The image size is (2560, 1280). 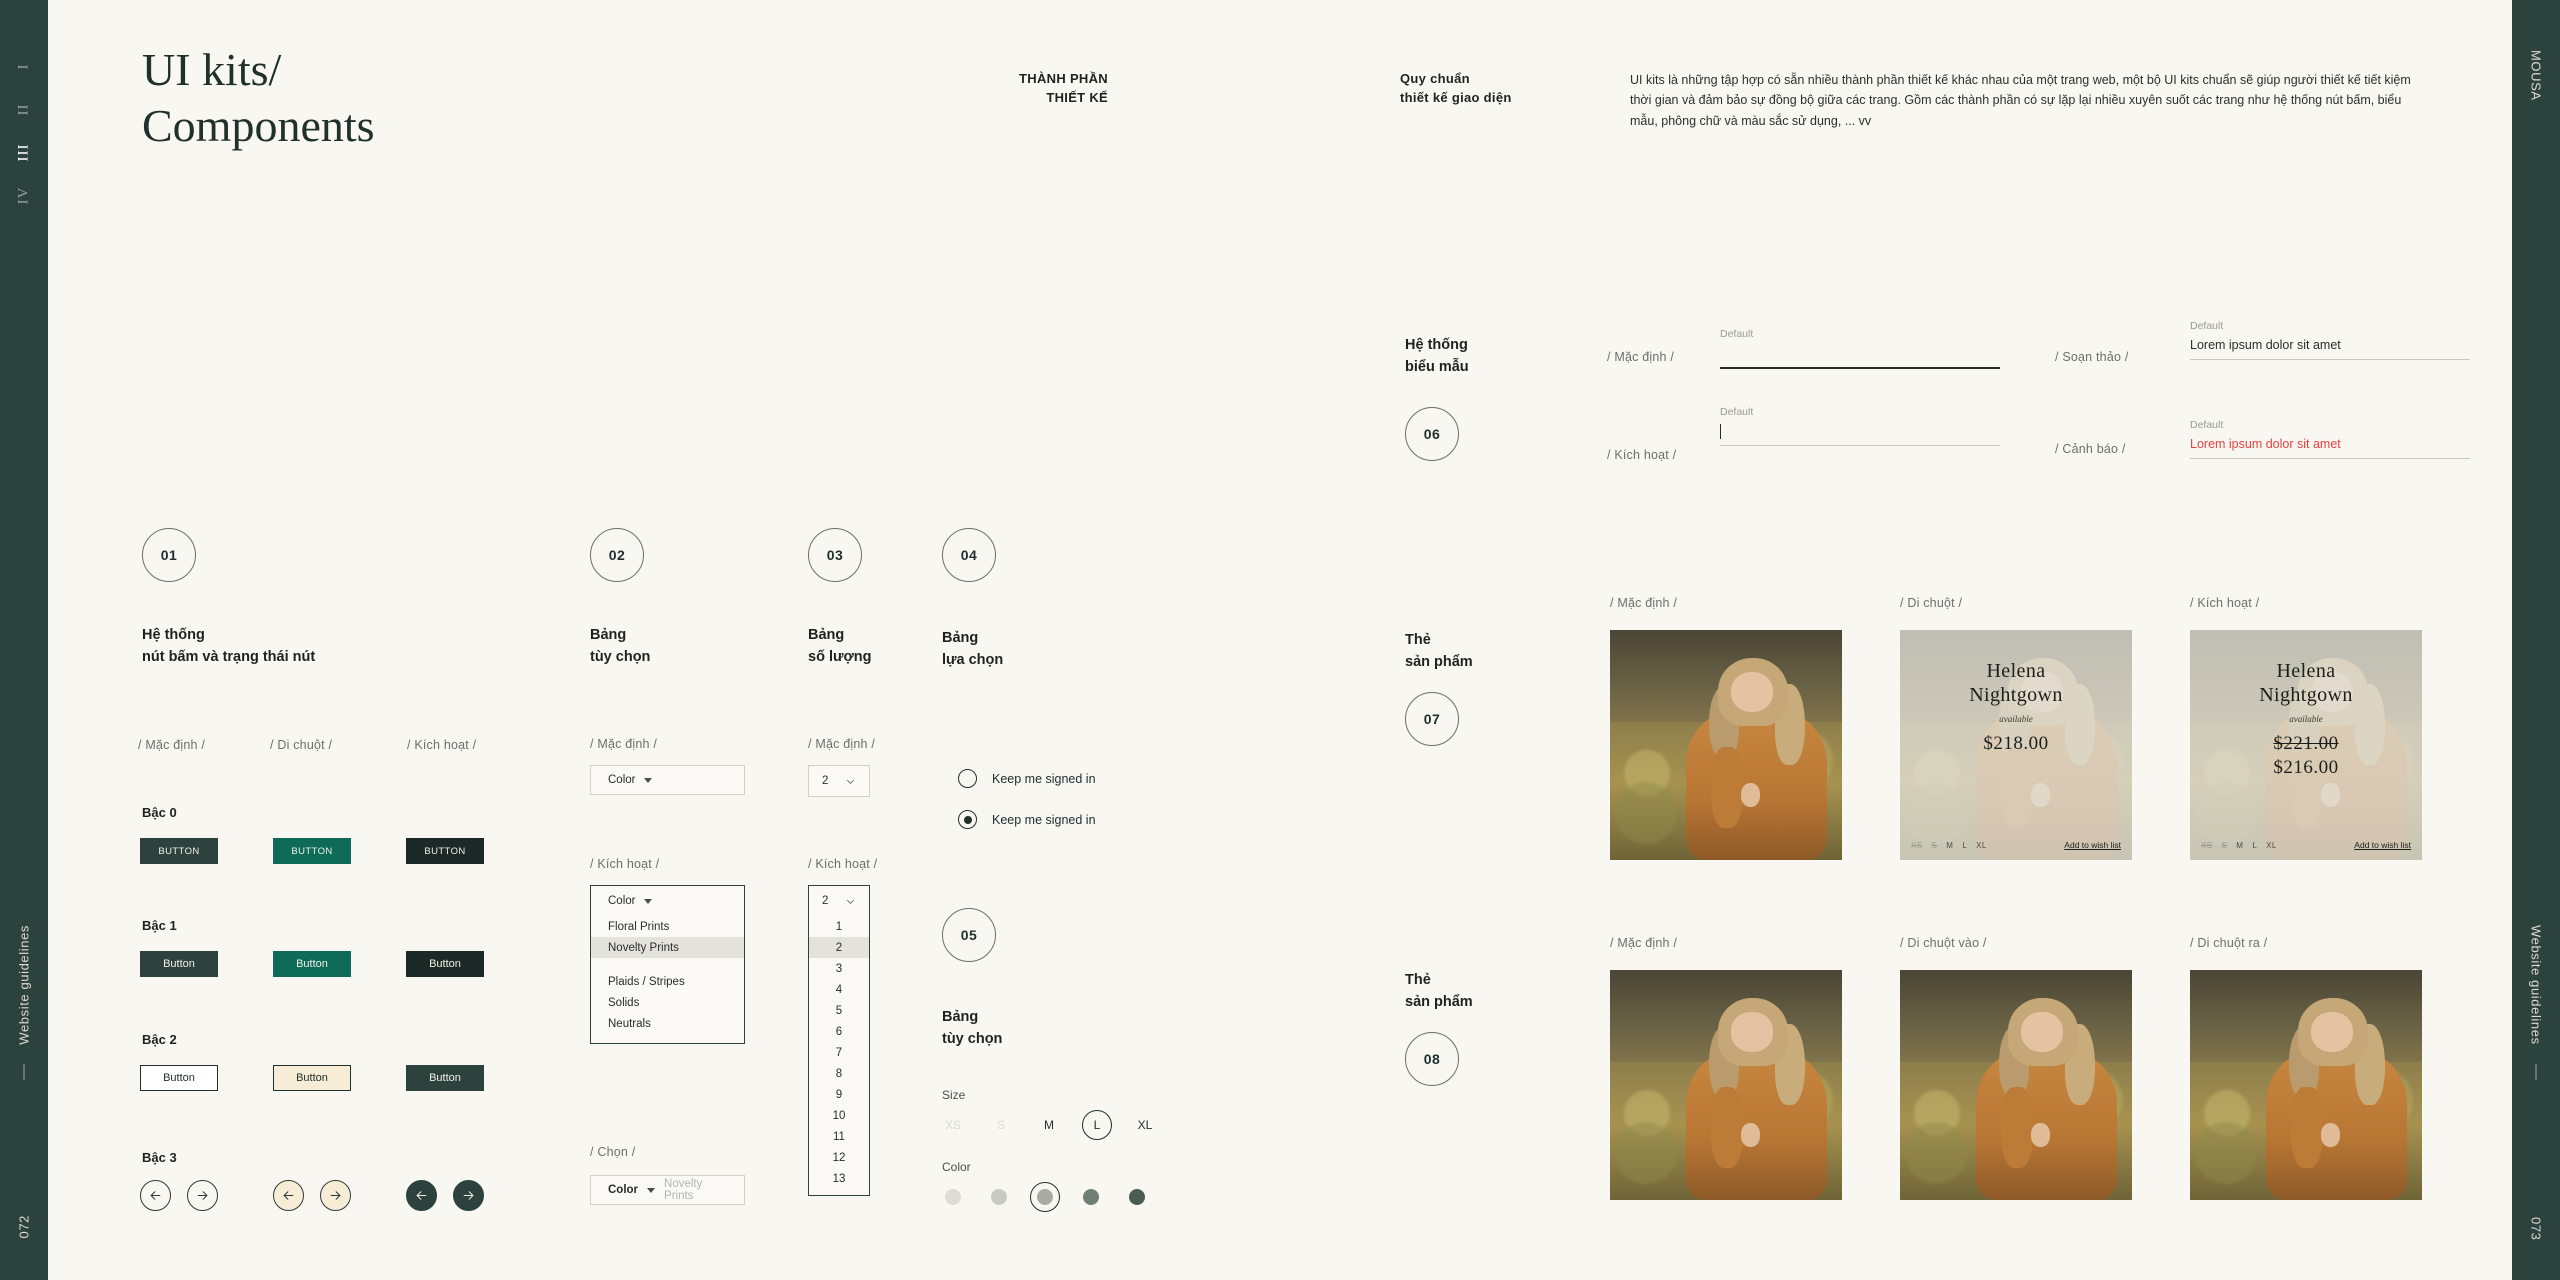 I want to click on arrow-left-button-hover, so click(x=288, y=1195).